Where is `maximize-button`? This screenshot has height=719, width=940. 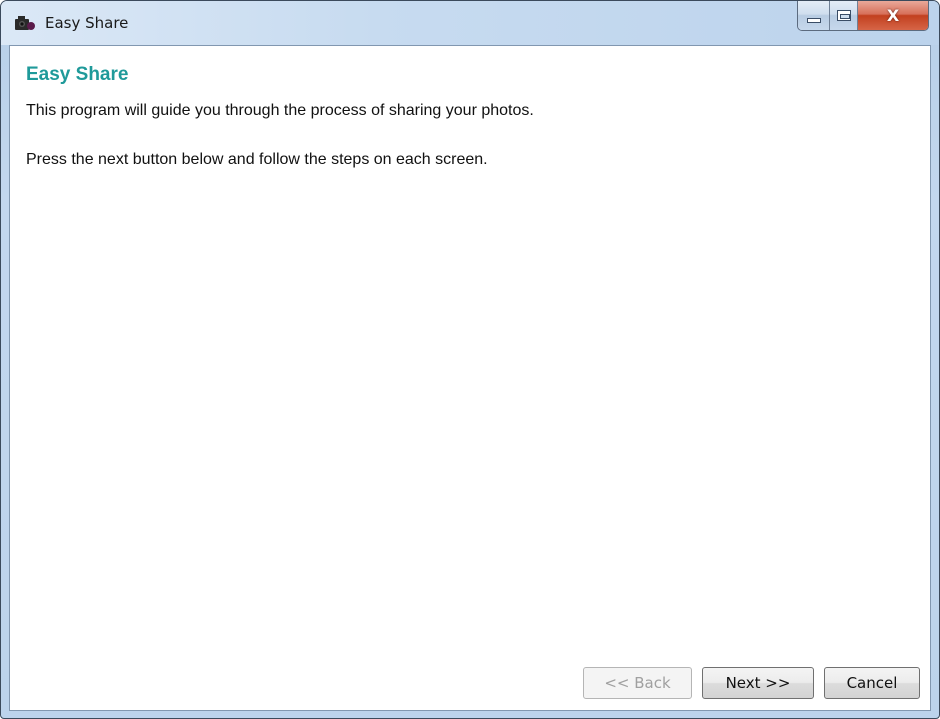
maximize-button is located at coordinates (844, 15).